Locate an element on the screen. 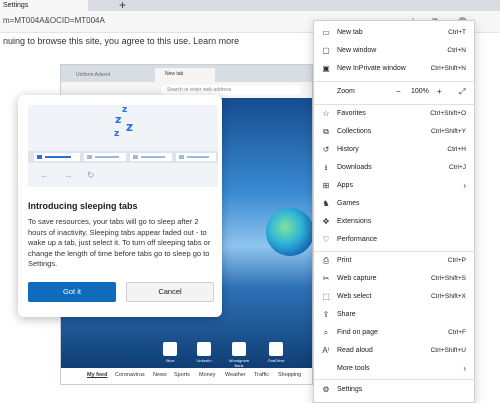  feed-item: Sports is located at coordinates (182, 375).